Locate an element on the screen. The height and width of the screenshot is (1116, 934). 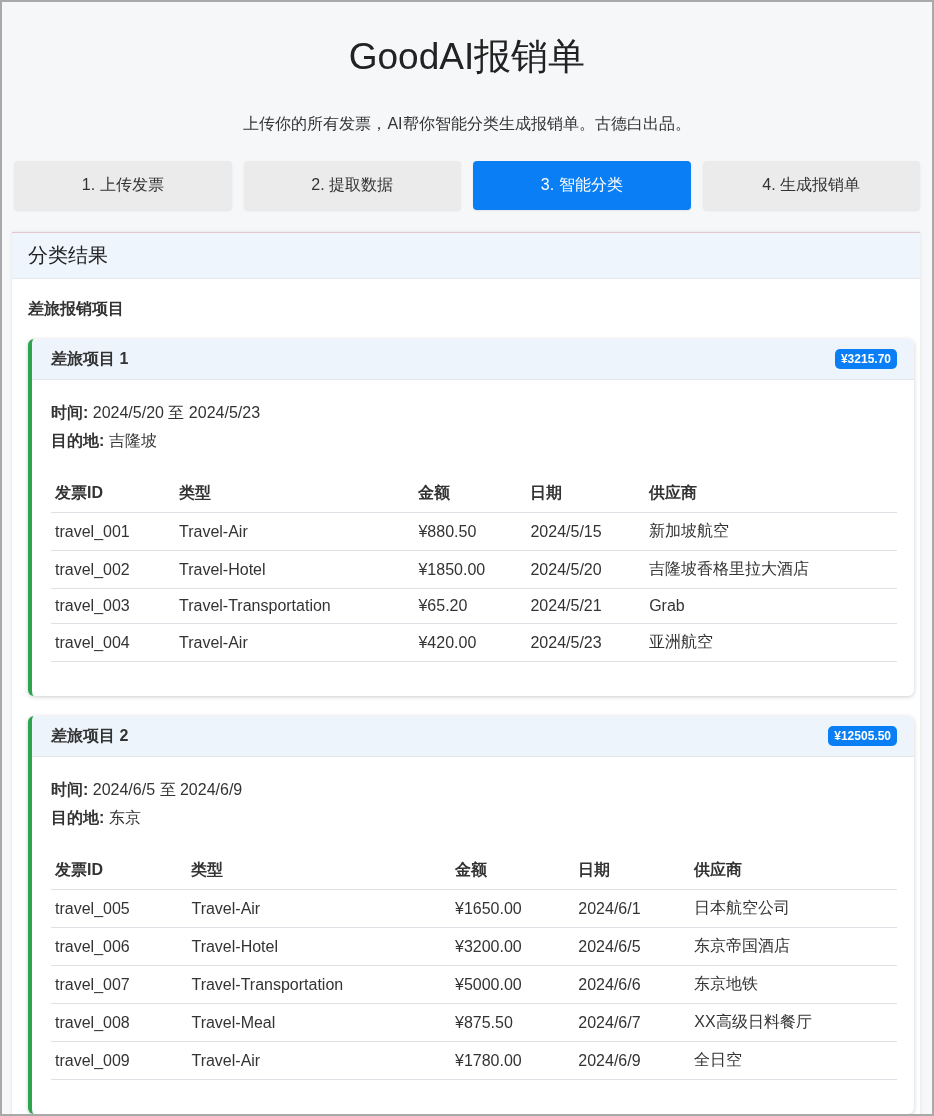
total-amount-badge: ¥12505.50 is located at coordinates (862, 736).